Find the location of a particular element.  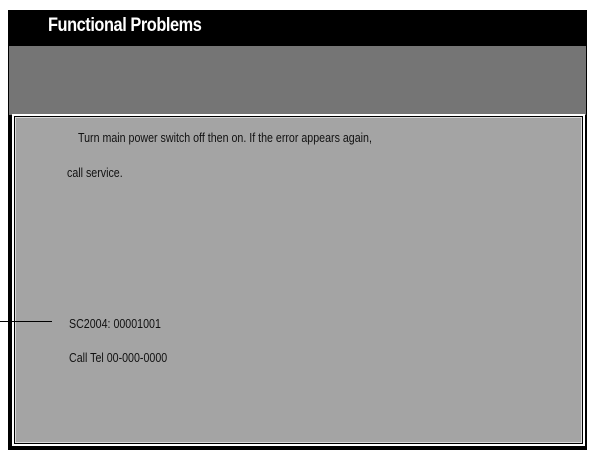

service-phone: Call Tel 00-000-0000 is located at coordinates (118, 357).